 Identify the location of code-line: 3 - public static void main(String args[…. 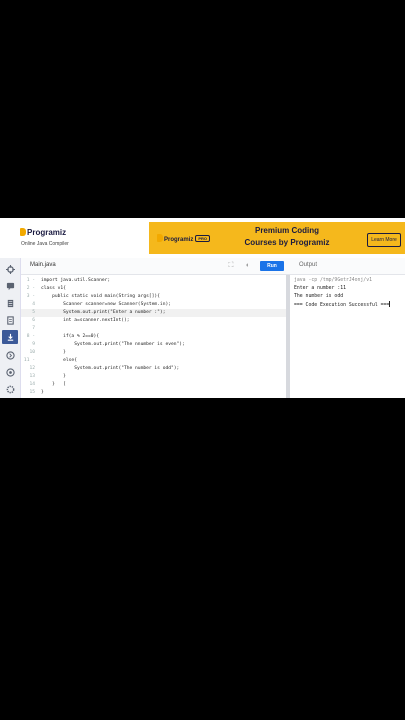
(153, 297).